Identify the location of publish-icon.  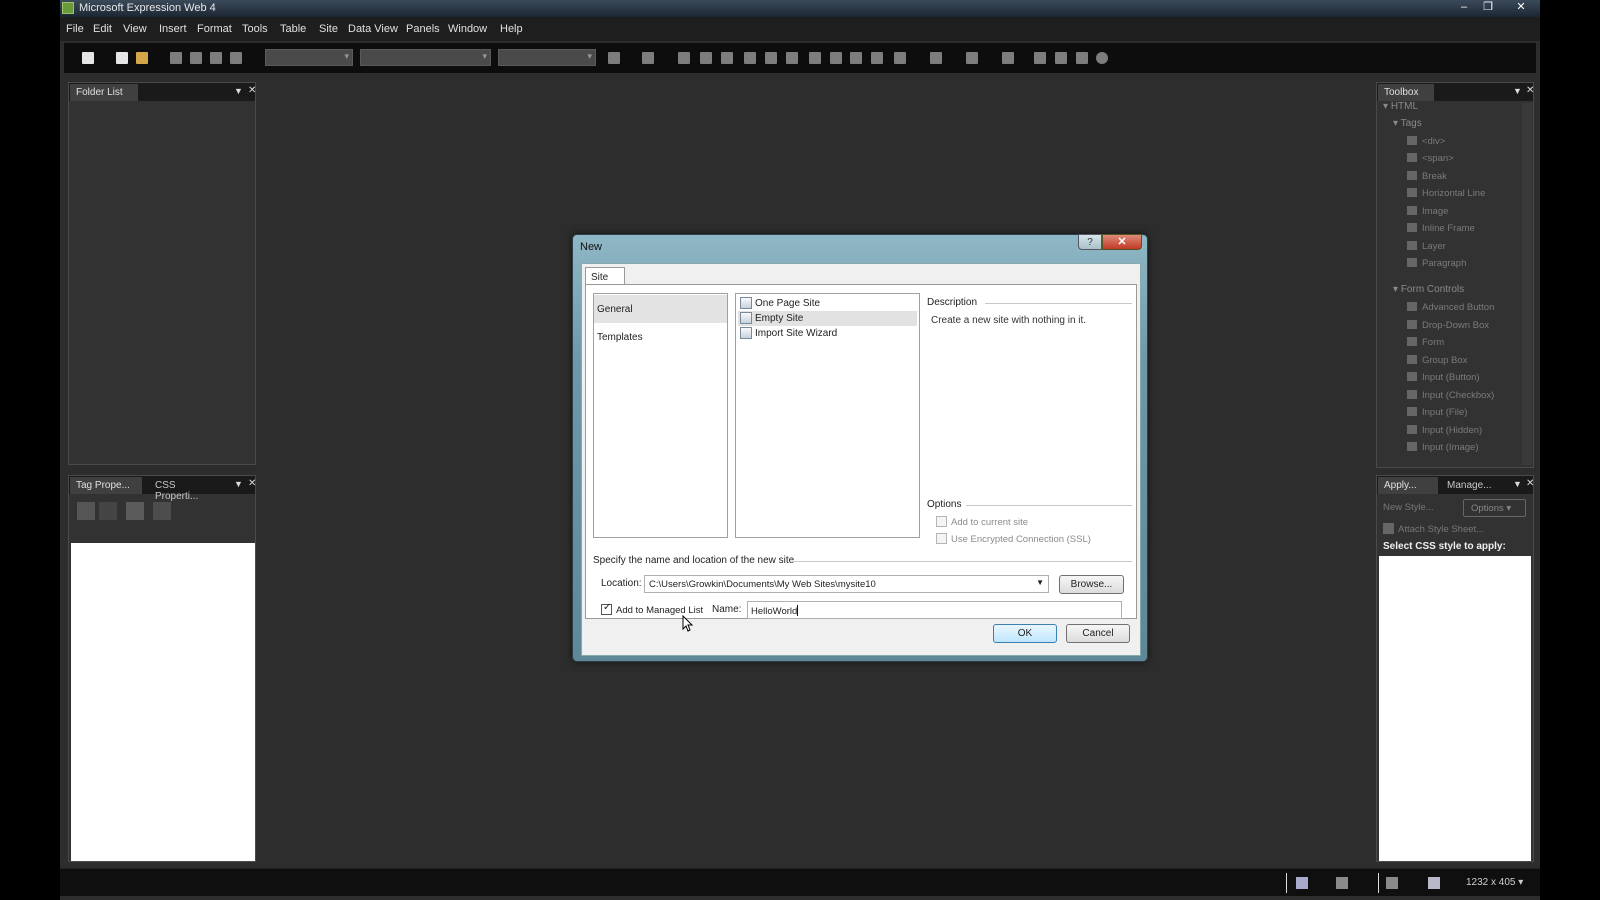
(216, 58).